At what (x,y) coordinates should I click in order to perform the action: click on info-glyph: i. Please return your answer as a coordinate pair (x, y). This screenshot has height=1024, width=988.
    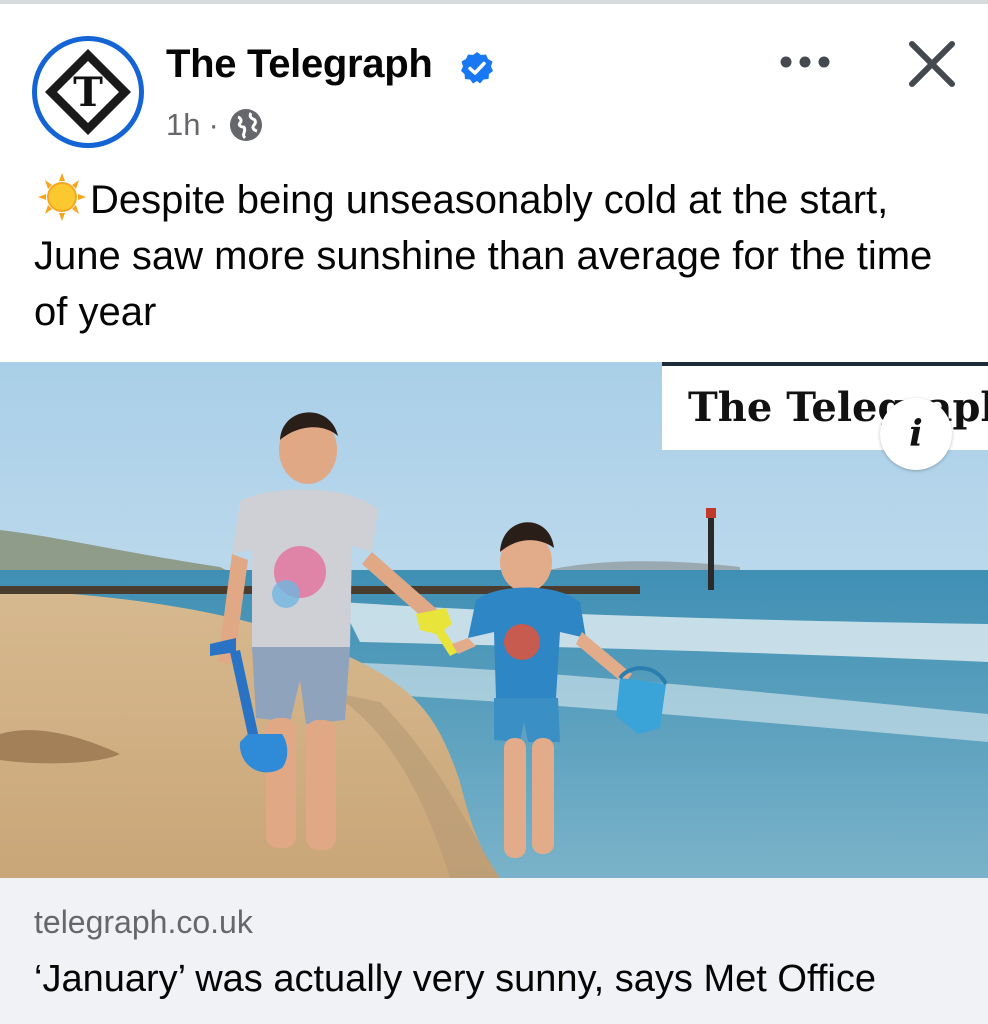
    Looking at the image, I should click on (916, 434).